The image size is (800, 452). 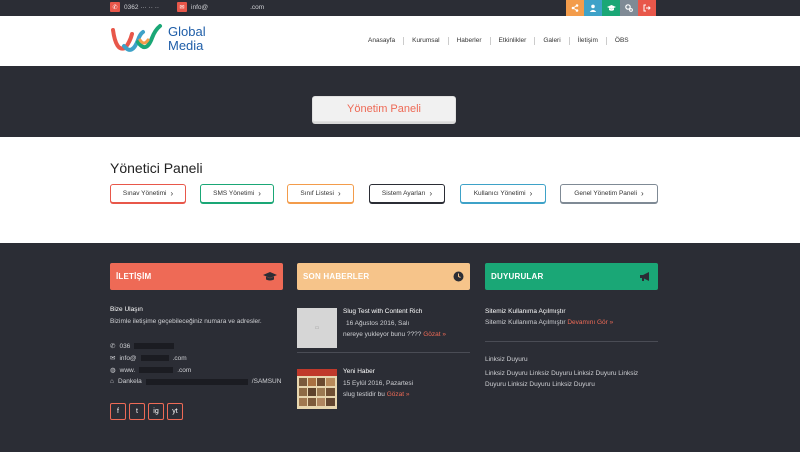 What do you see at coordinates (237, 193) in the screenshot?
I see `sms-management-button: SMS Yönetimi ›` at bounding box center [237, 193].